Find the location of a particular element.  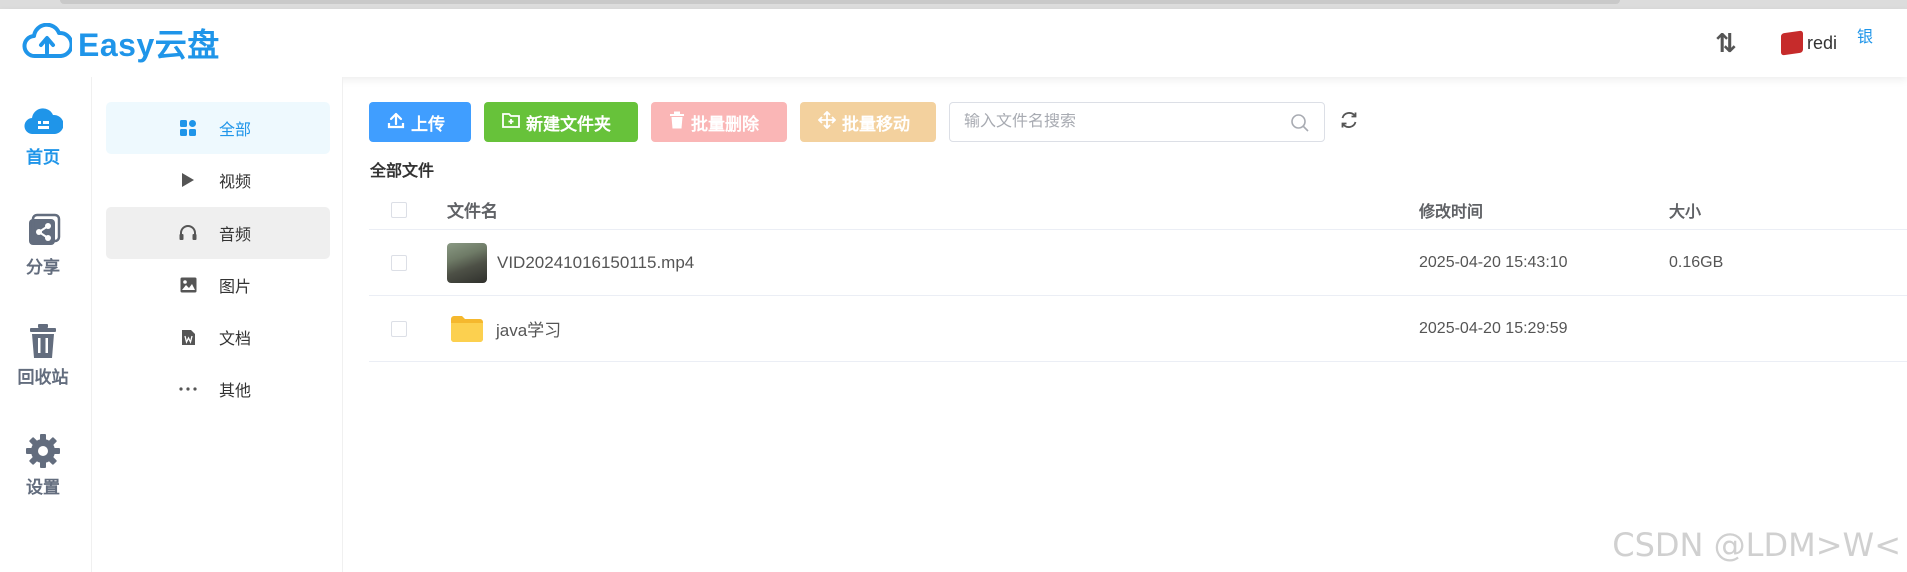

file-name-cell: java学习 is located at coordinates (504, 329).